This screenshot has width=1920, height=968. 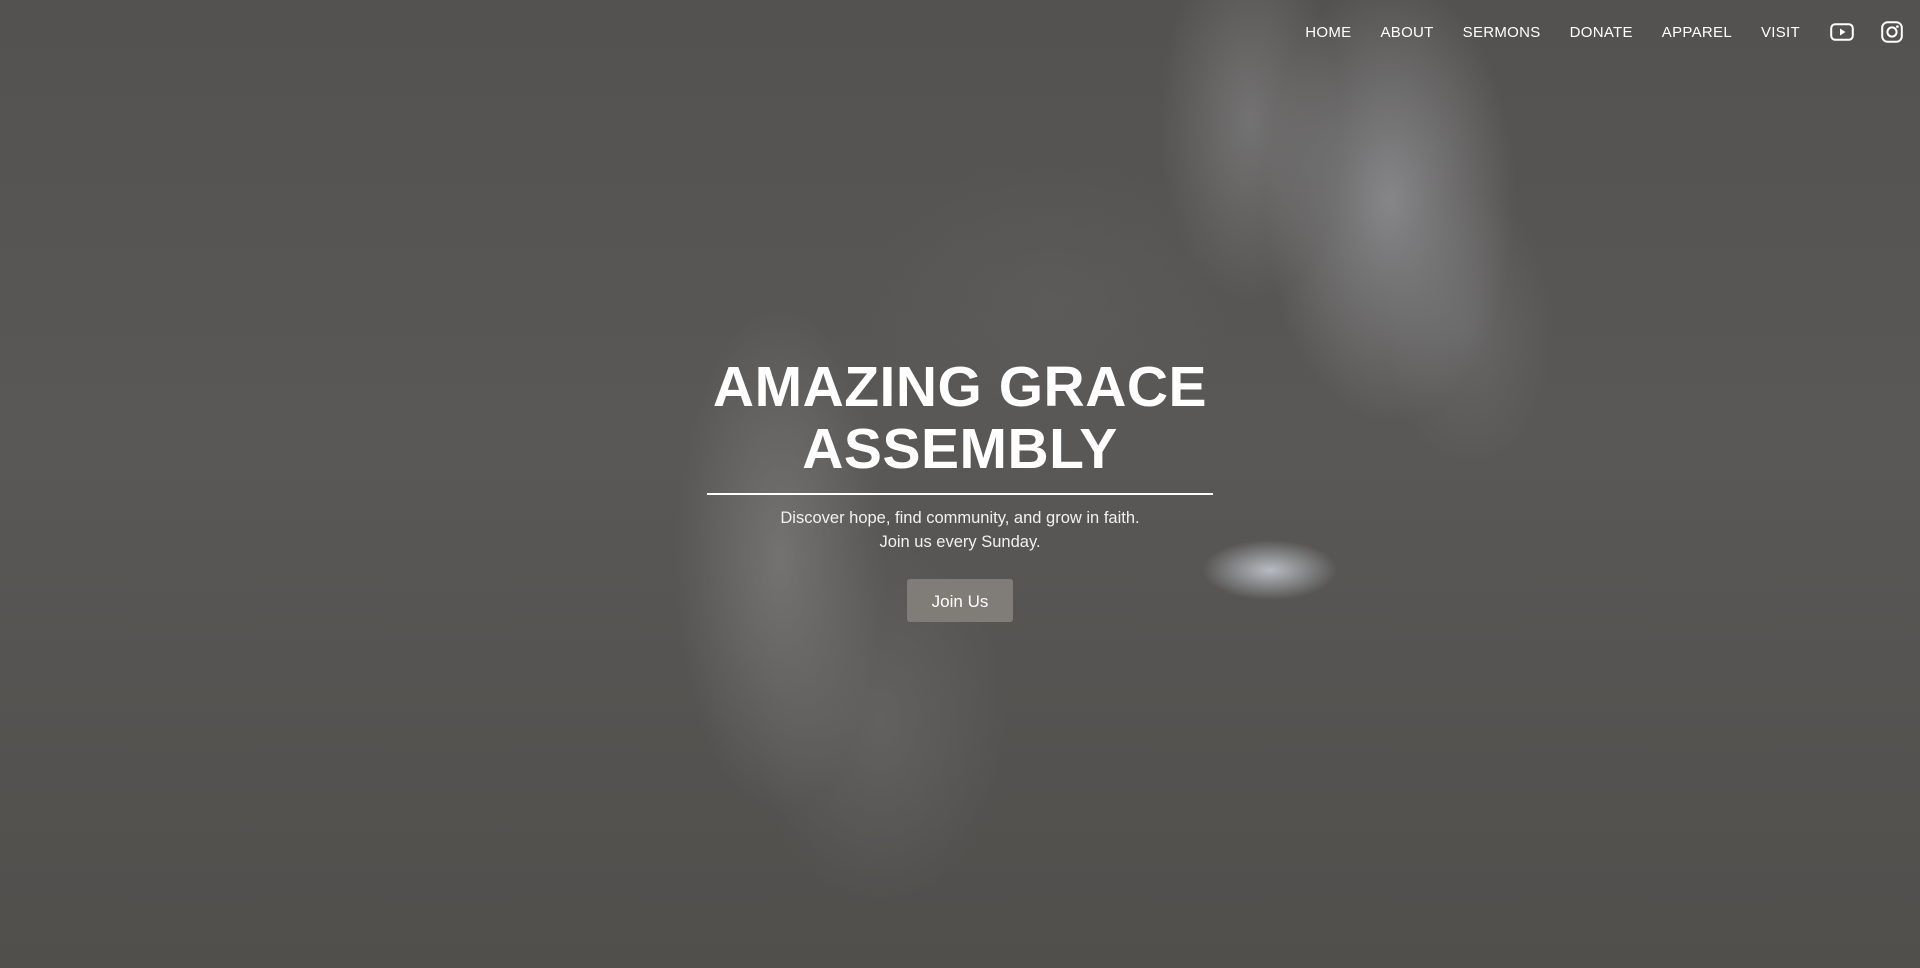 What do you see at coordinates (1842, 32) in the screenshot?
I see `youtube-icon` at bounding box center [1842, 32].